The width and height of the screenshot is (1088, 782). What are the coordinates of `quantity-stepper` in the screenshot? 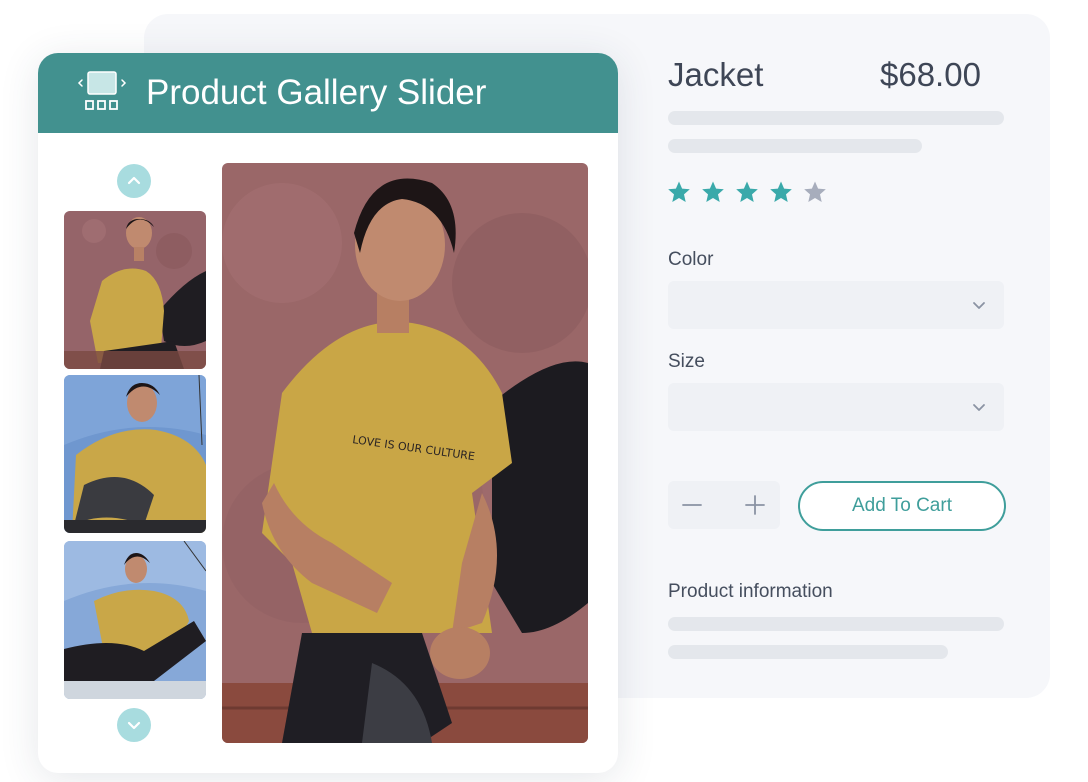 It's located at (724, 505).